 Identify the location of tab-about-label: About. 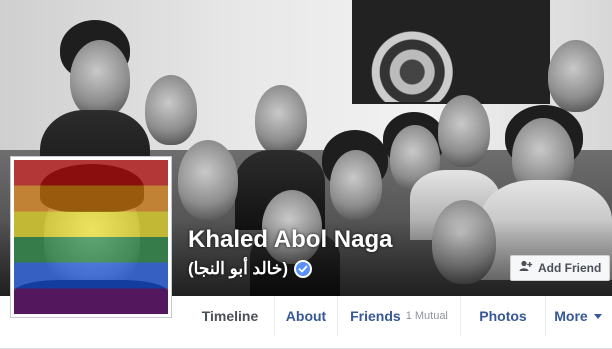
(306, 316).